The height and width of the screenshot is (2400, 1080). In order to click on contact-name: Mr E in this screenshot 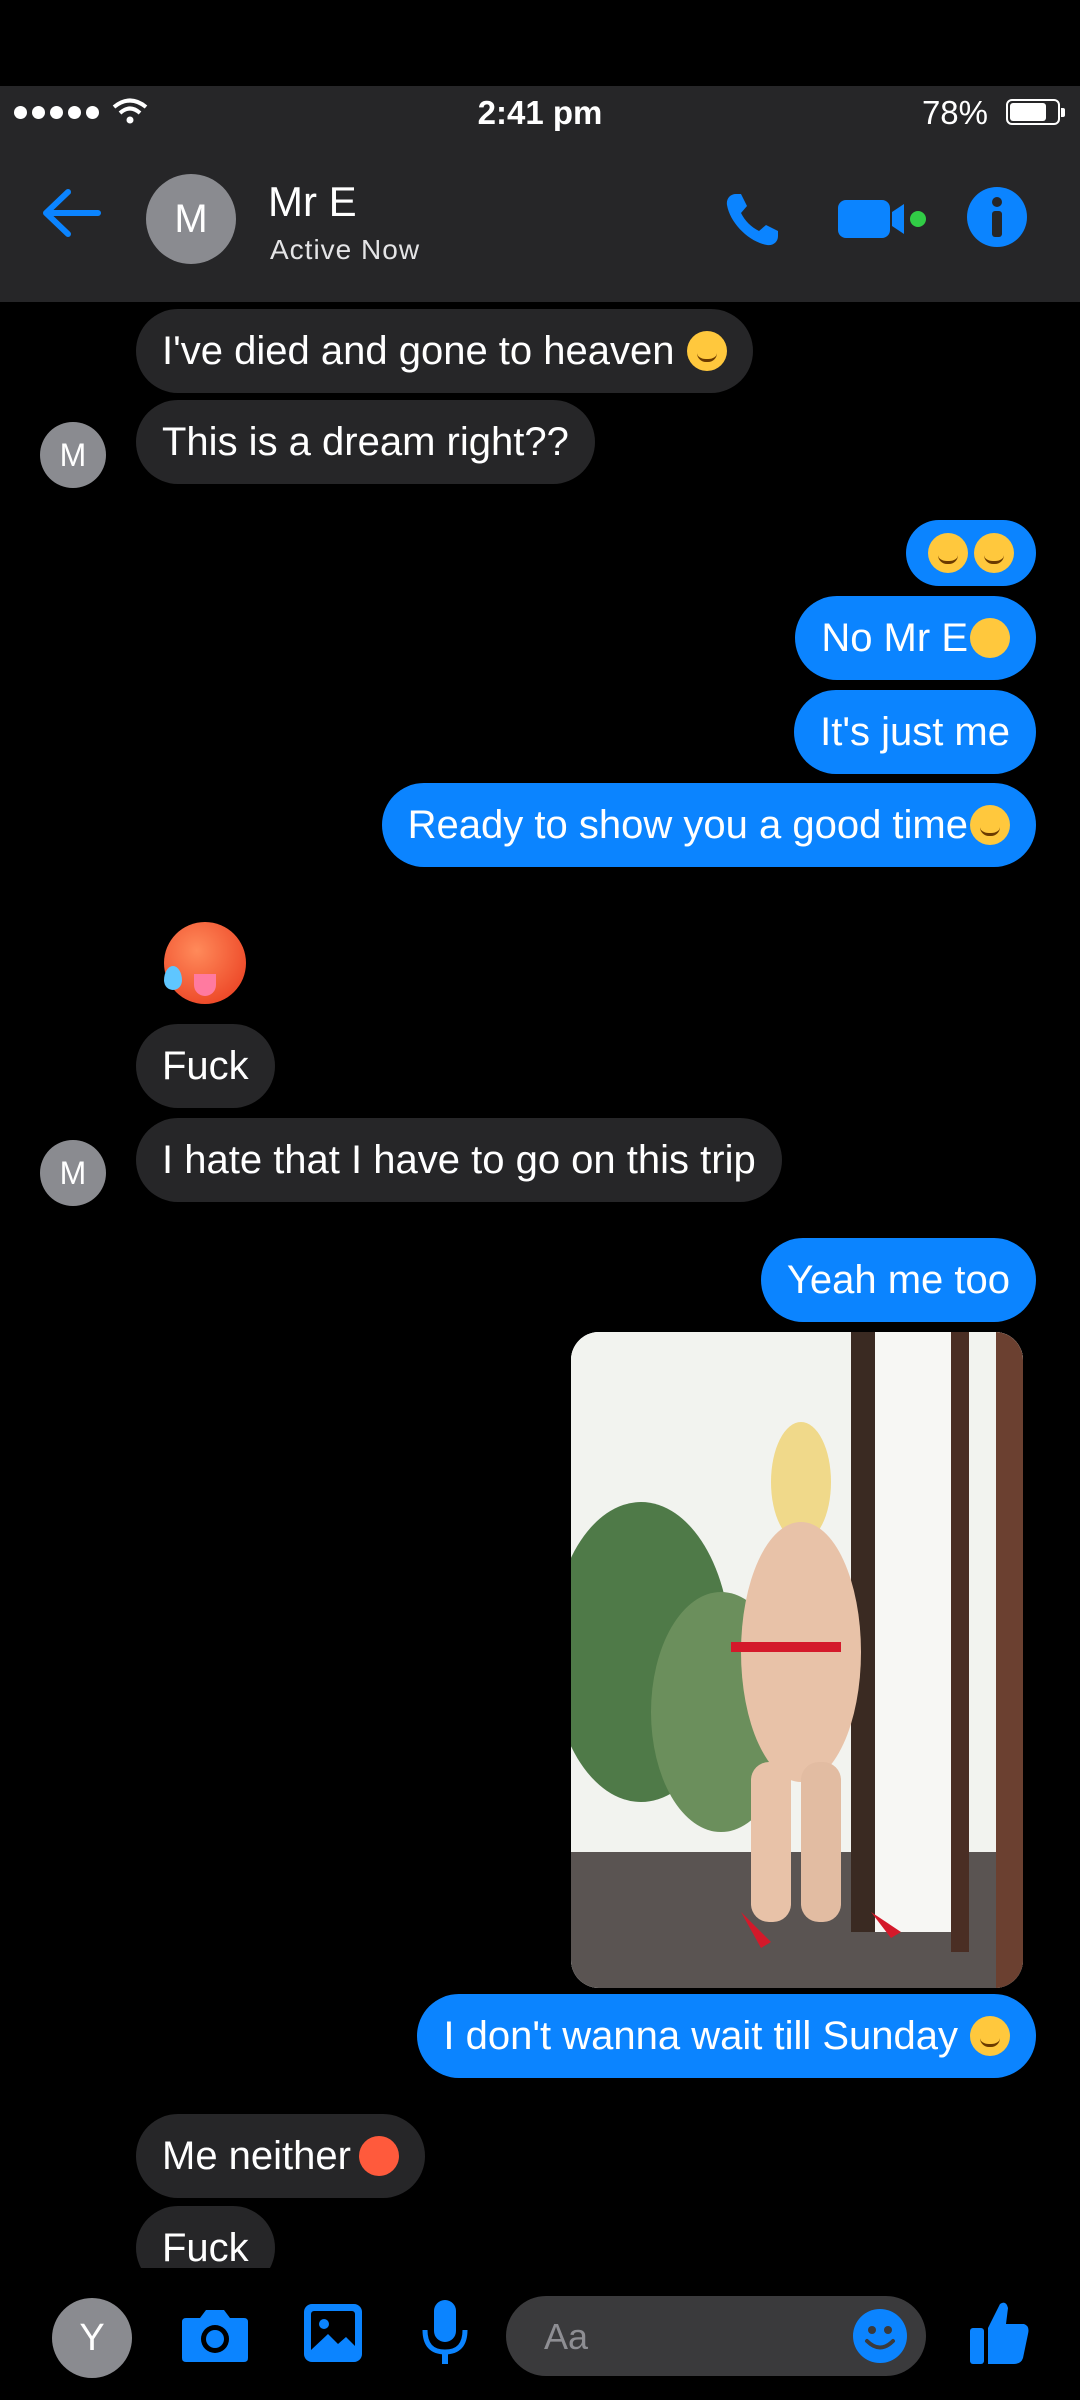, I will do `click(312, 202)`.